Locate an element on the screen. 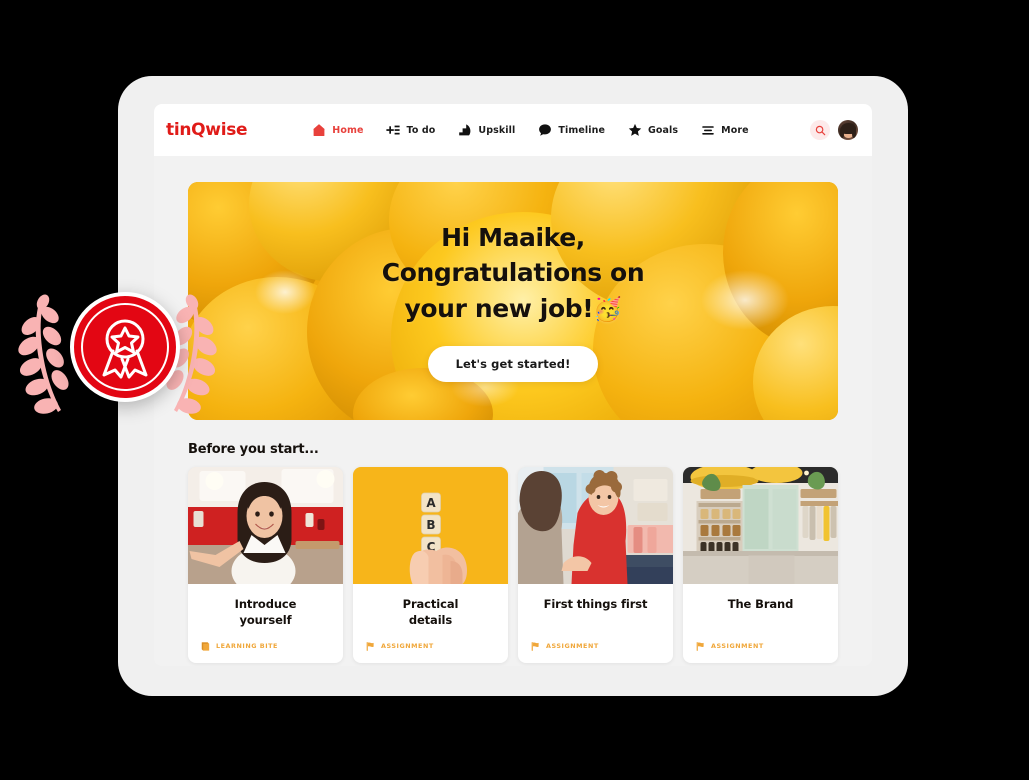  card-body: Practical details is located at coordinates (430, 606).